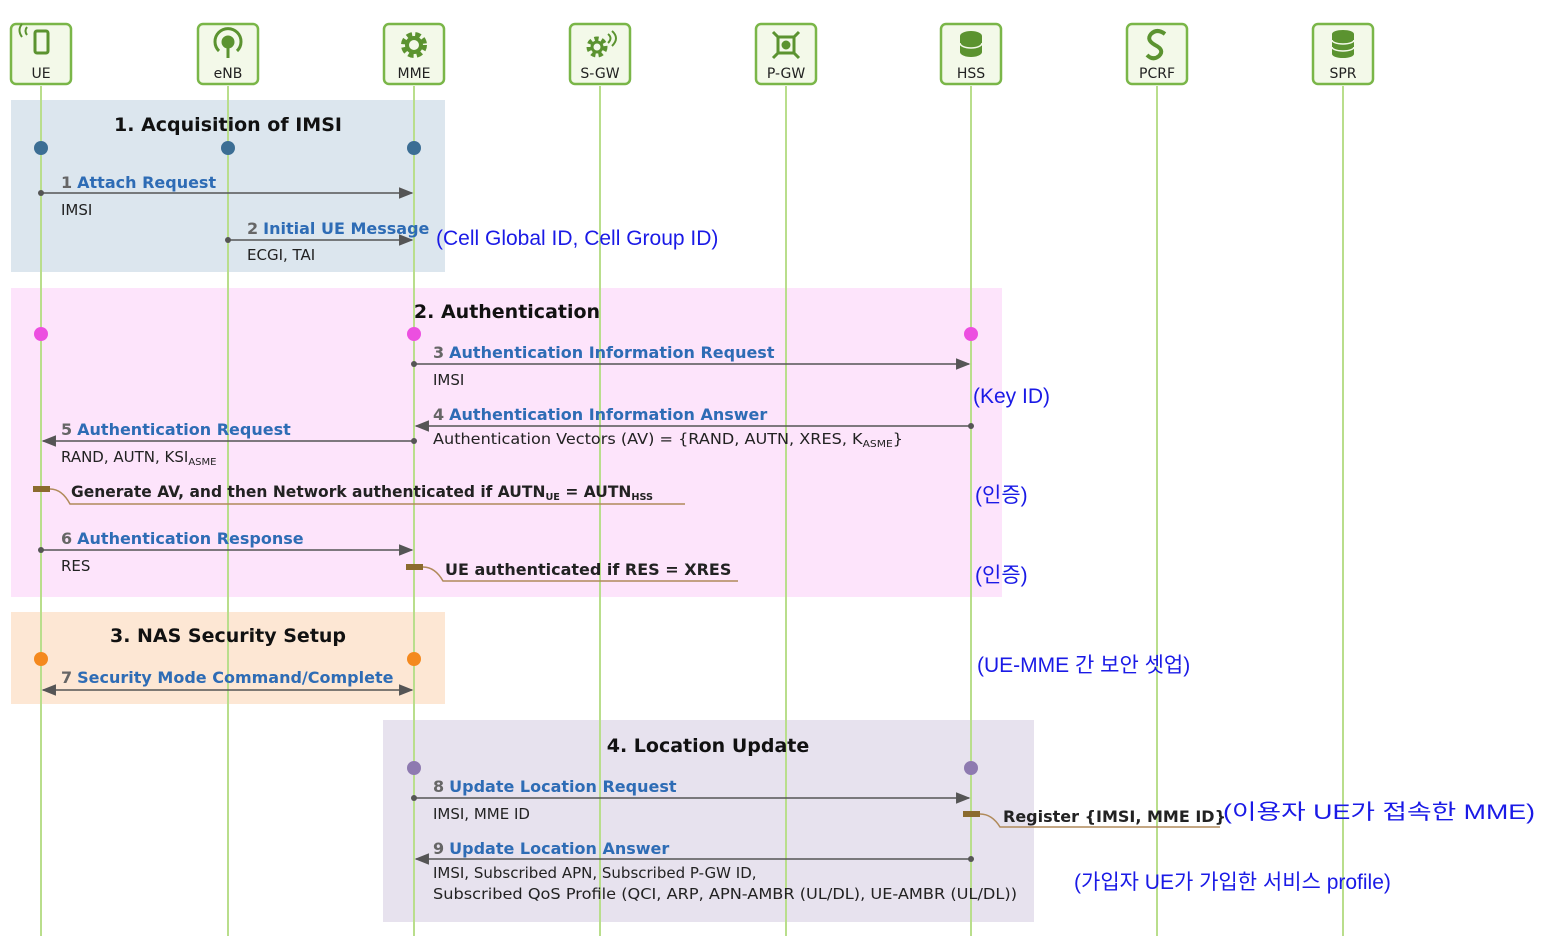 The width and height of the screenshot is (1557, 936). What do you see at coordinates (228, 125) in the screenshot?
I see `phase-1-title: 1. Acquisition of IMSI` at bounding box center [228, 125].